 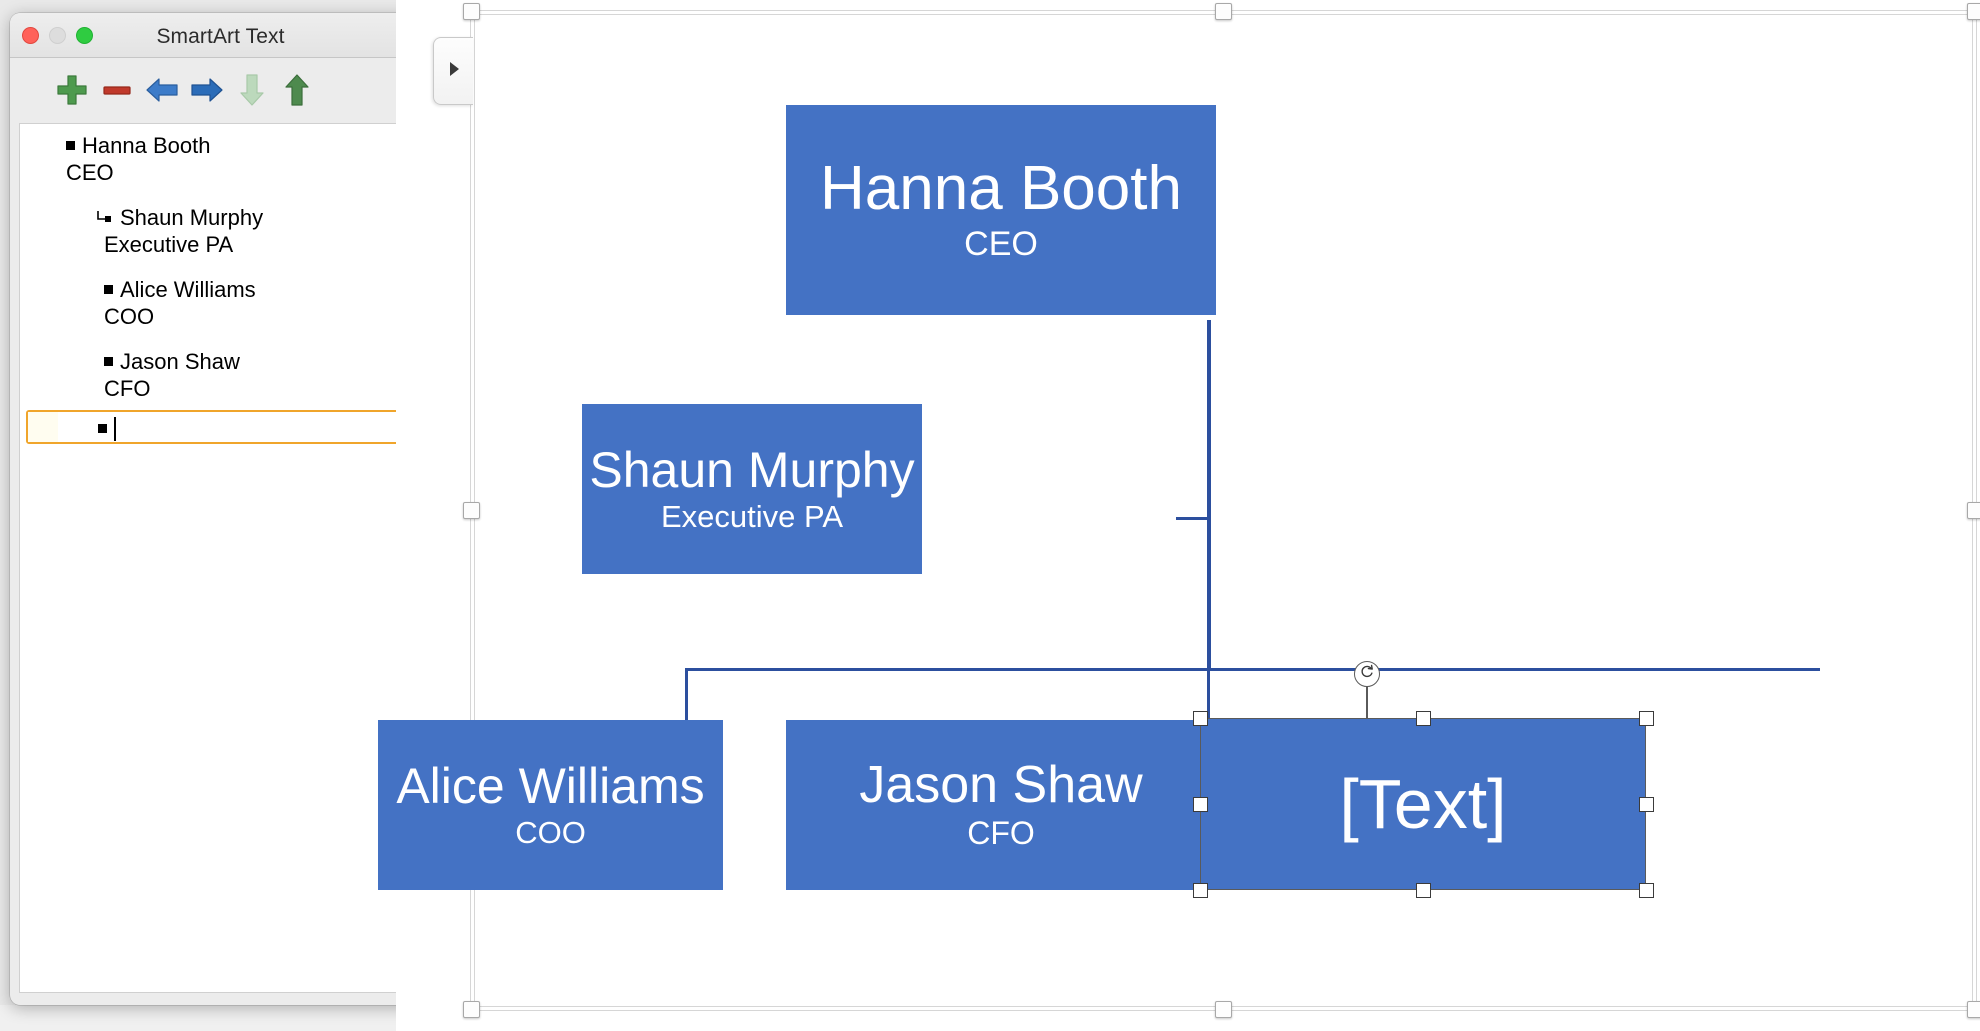 What do you see at coordinates (471, 1009) in the screenshot?
I see `frame-handle-bottom-left` at bounding box center [471, 1009].